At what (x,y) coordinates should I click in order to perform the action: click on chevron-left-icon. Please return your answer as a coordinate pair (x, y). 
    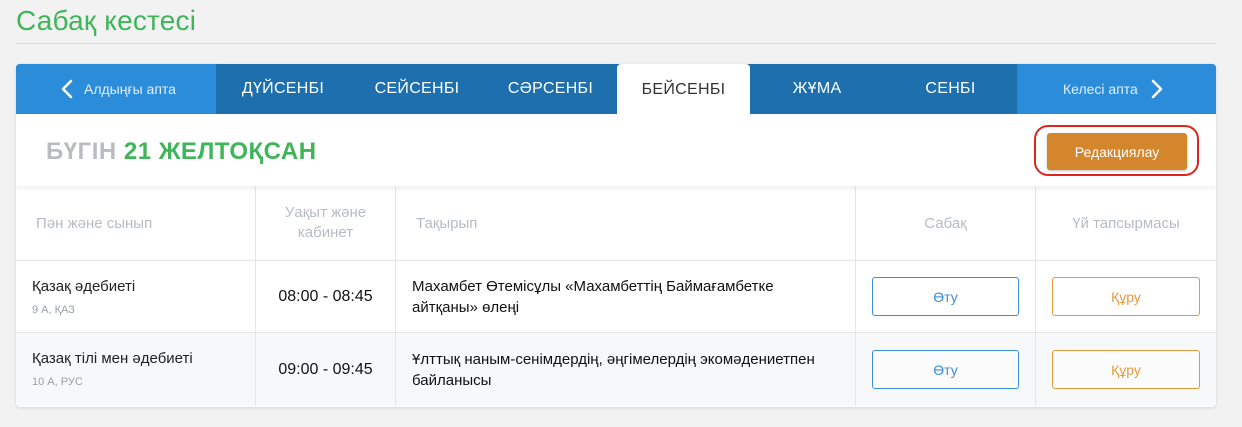
    Looking at the image, I should click on (67, 89).